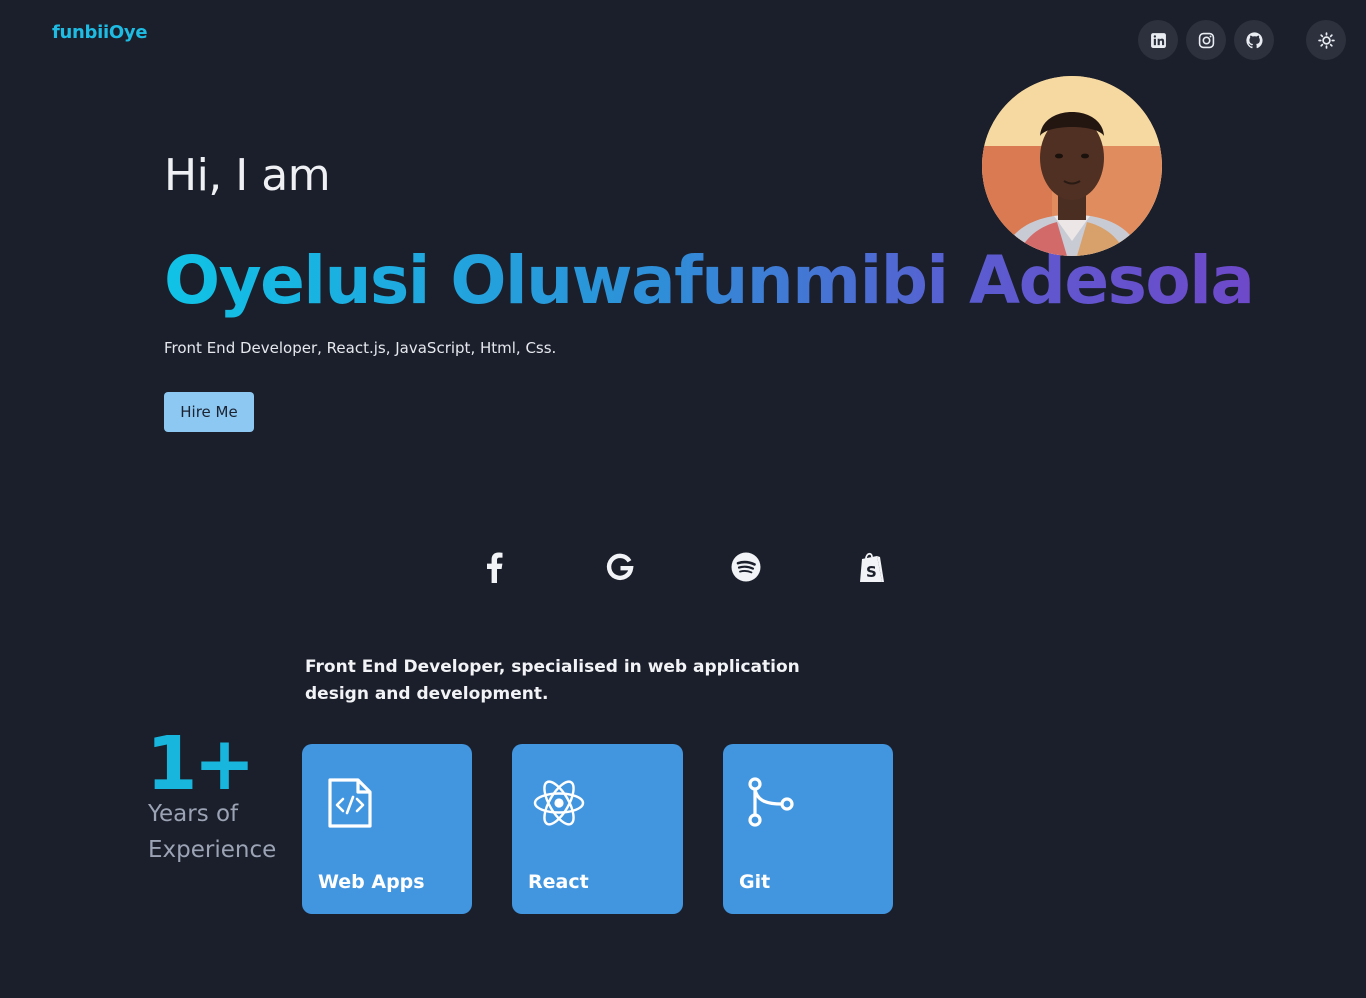 Image resolution: width=1366 pixels, height=998 pixels. I want to click on instagram-button, so click(1206, 40).